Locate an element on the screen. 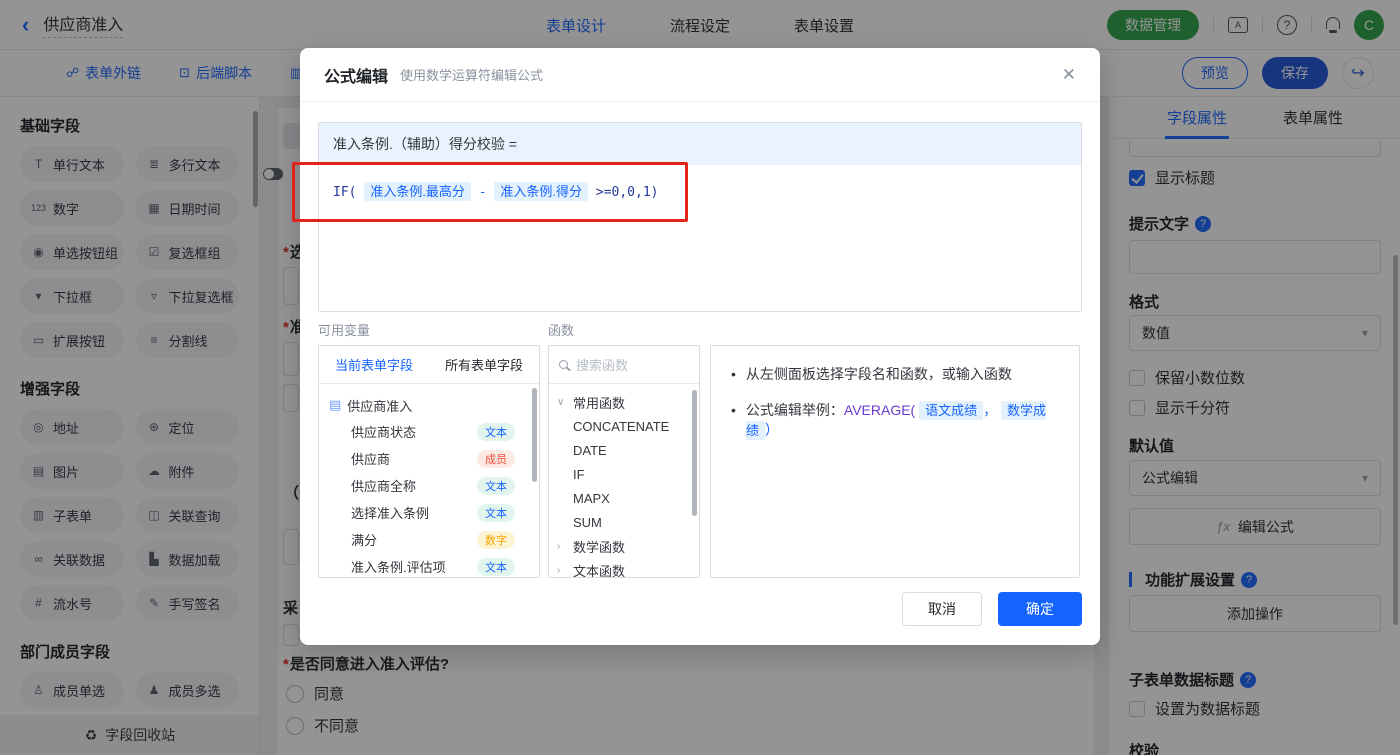 This screenshot has width=1400, height=755. example-comma: ， is located at coordinates (990, 410).